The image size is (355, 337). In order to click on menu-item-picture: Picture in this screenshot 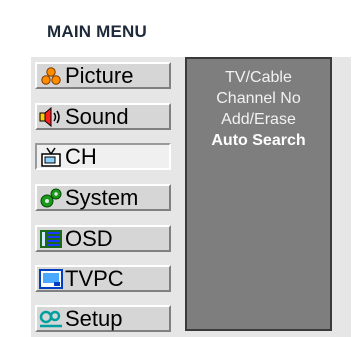, I will do `click(103, 75)`.